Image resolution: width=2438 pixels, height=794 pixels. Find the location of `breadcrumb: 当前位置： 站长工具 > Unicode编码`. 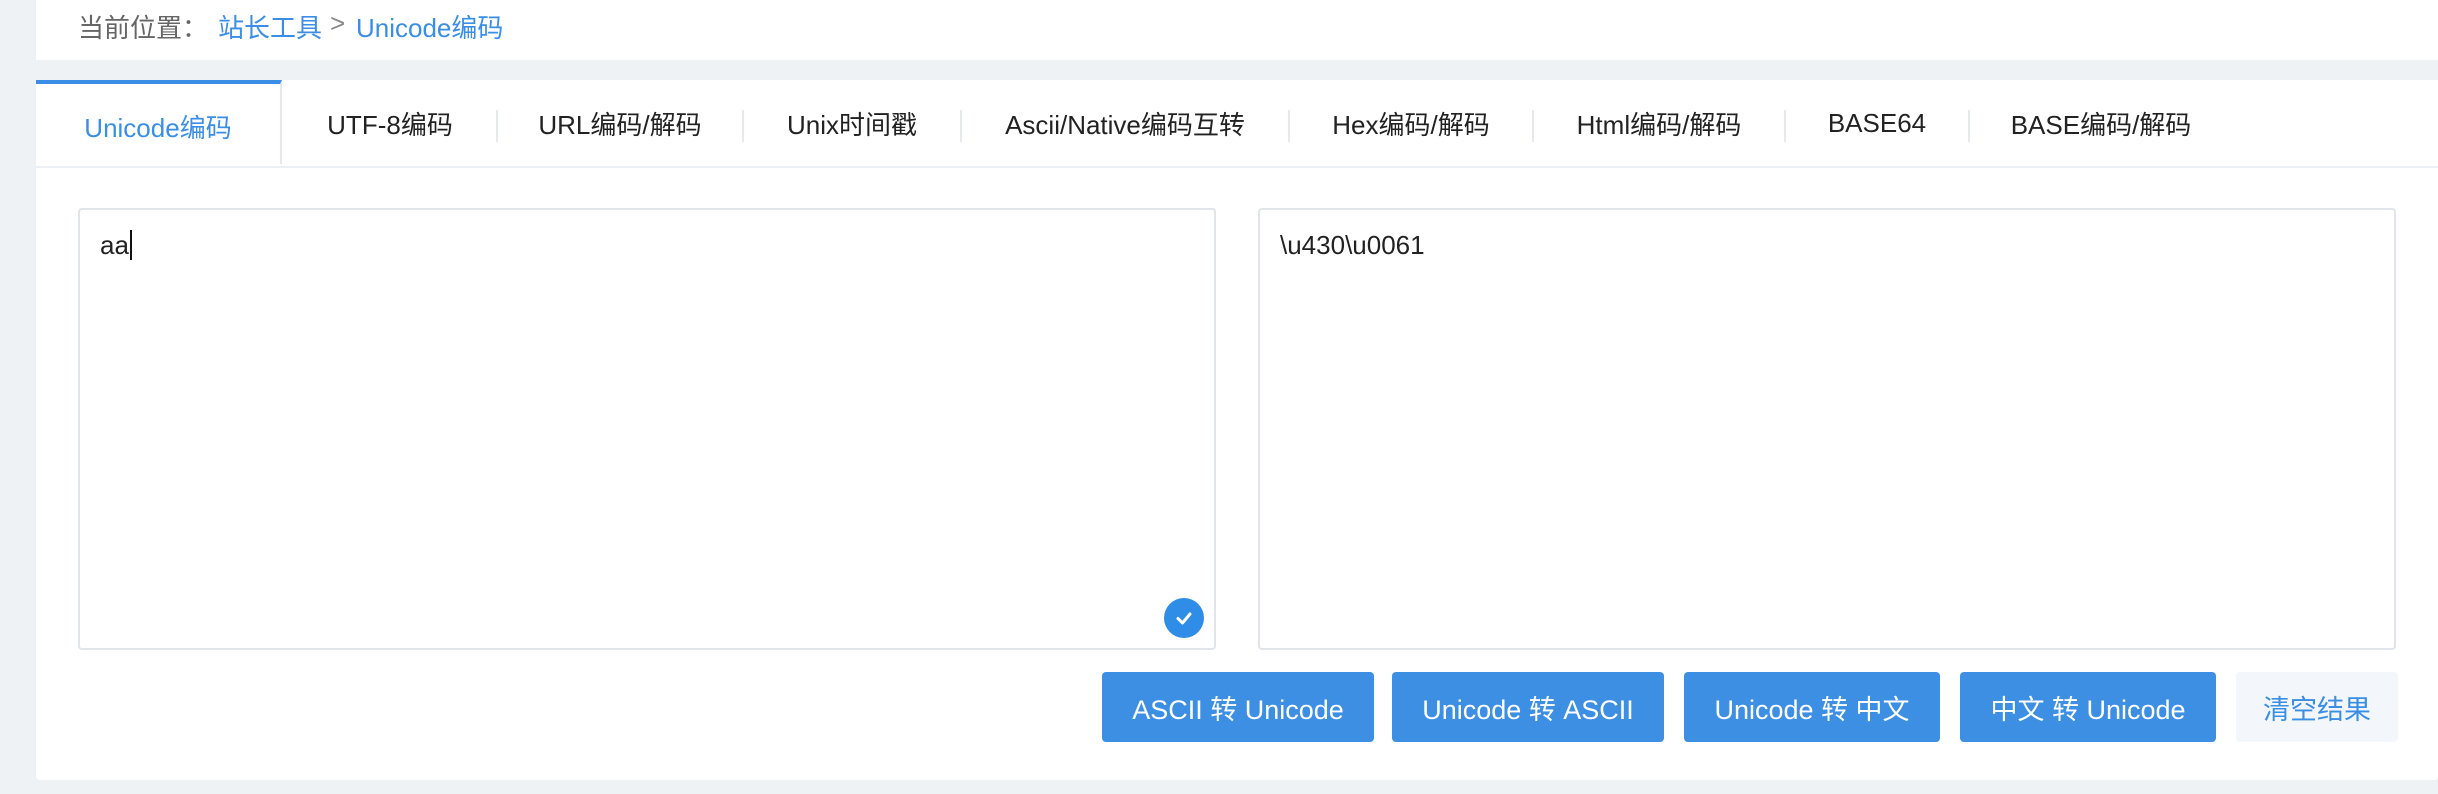

breadcrumb: 当前位置： 站长工具 > Unicode编码 is located at coordinates (1237, 30).